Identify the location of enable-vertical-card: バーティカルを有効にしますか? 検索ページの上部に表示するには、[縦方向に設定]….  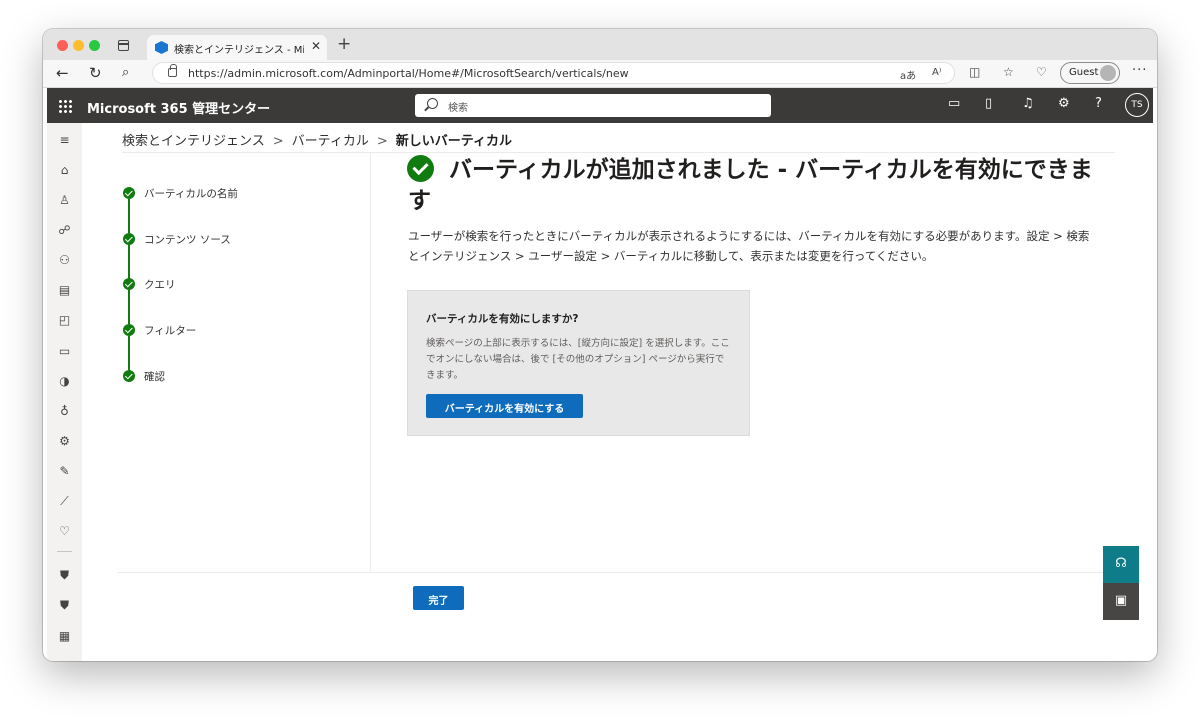
(578, 363).